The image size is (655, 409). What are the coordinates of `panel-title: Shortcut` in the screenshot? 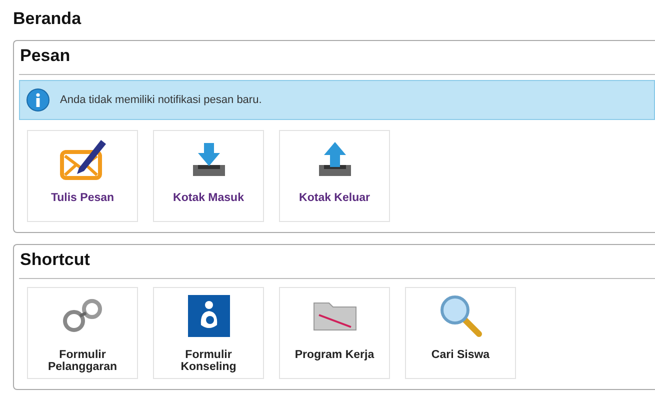 It's located at (55, 260).